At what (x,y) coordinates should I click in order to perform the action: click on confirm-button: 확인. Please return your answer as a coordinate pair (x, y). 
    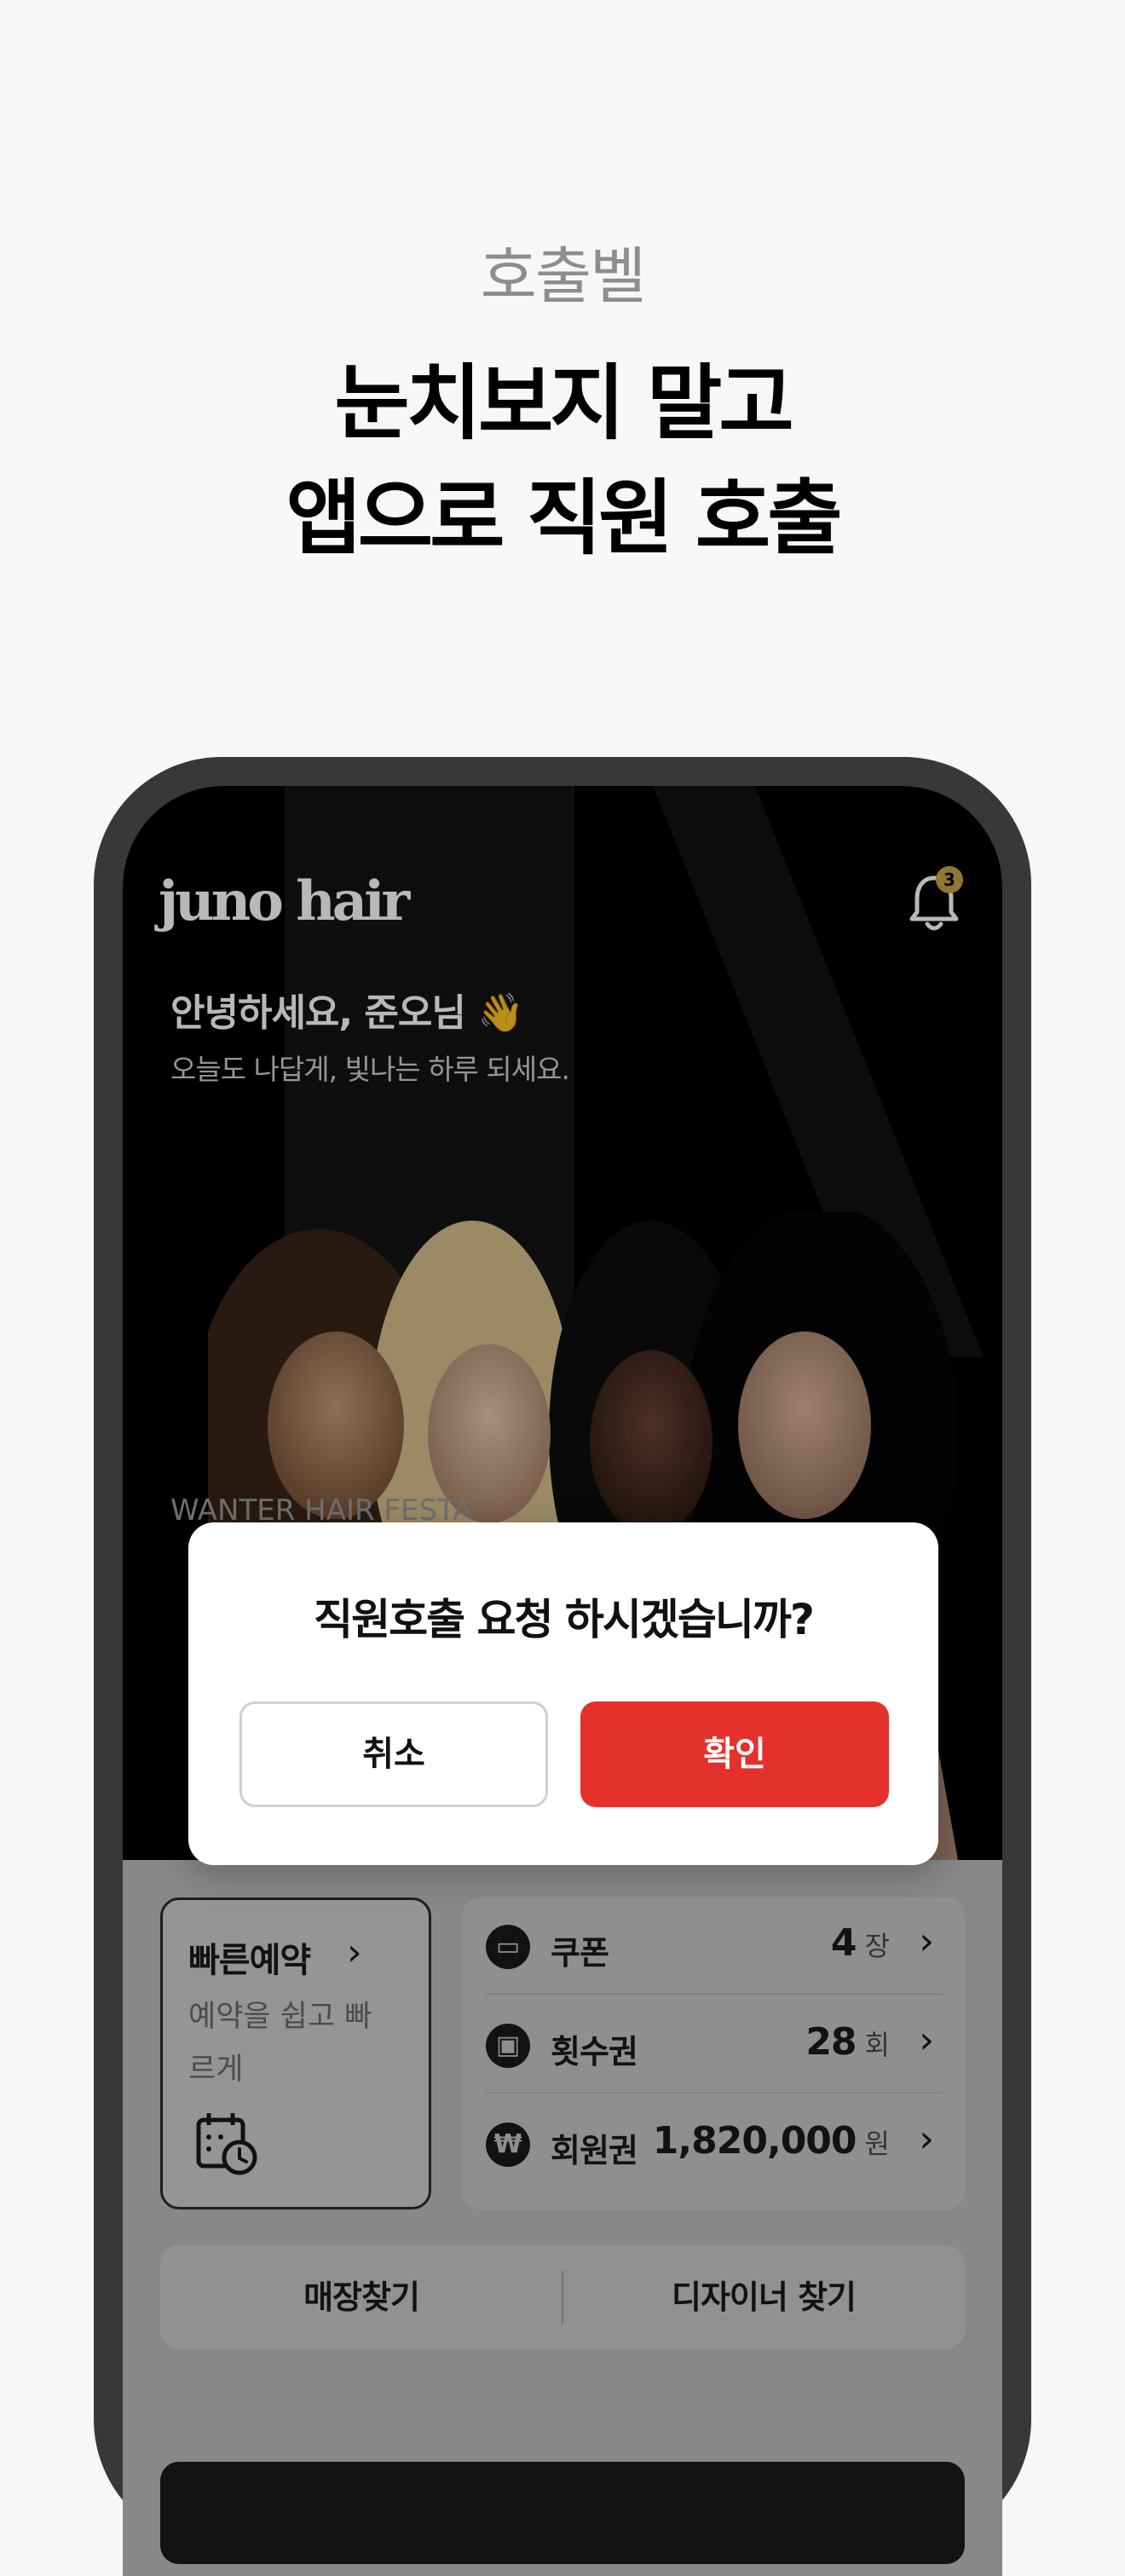
    Looking at the image, I should click on (735, 1754).